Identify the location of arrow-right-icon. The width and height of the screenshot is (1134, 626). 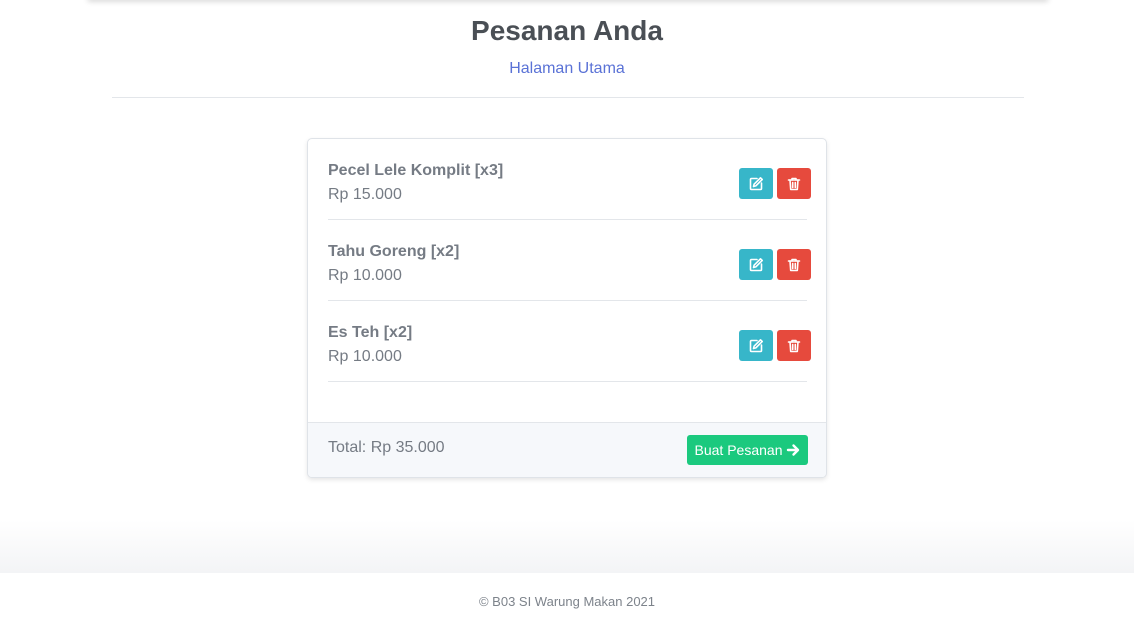
(793, 450).